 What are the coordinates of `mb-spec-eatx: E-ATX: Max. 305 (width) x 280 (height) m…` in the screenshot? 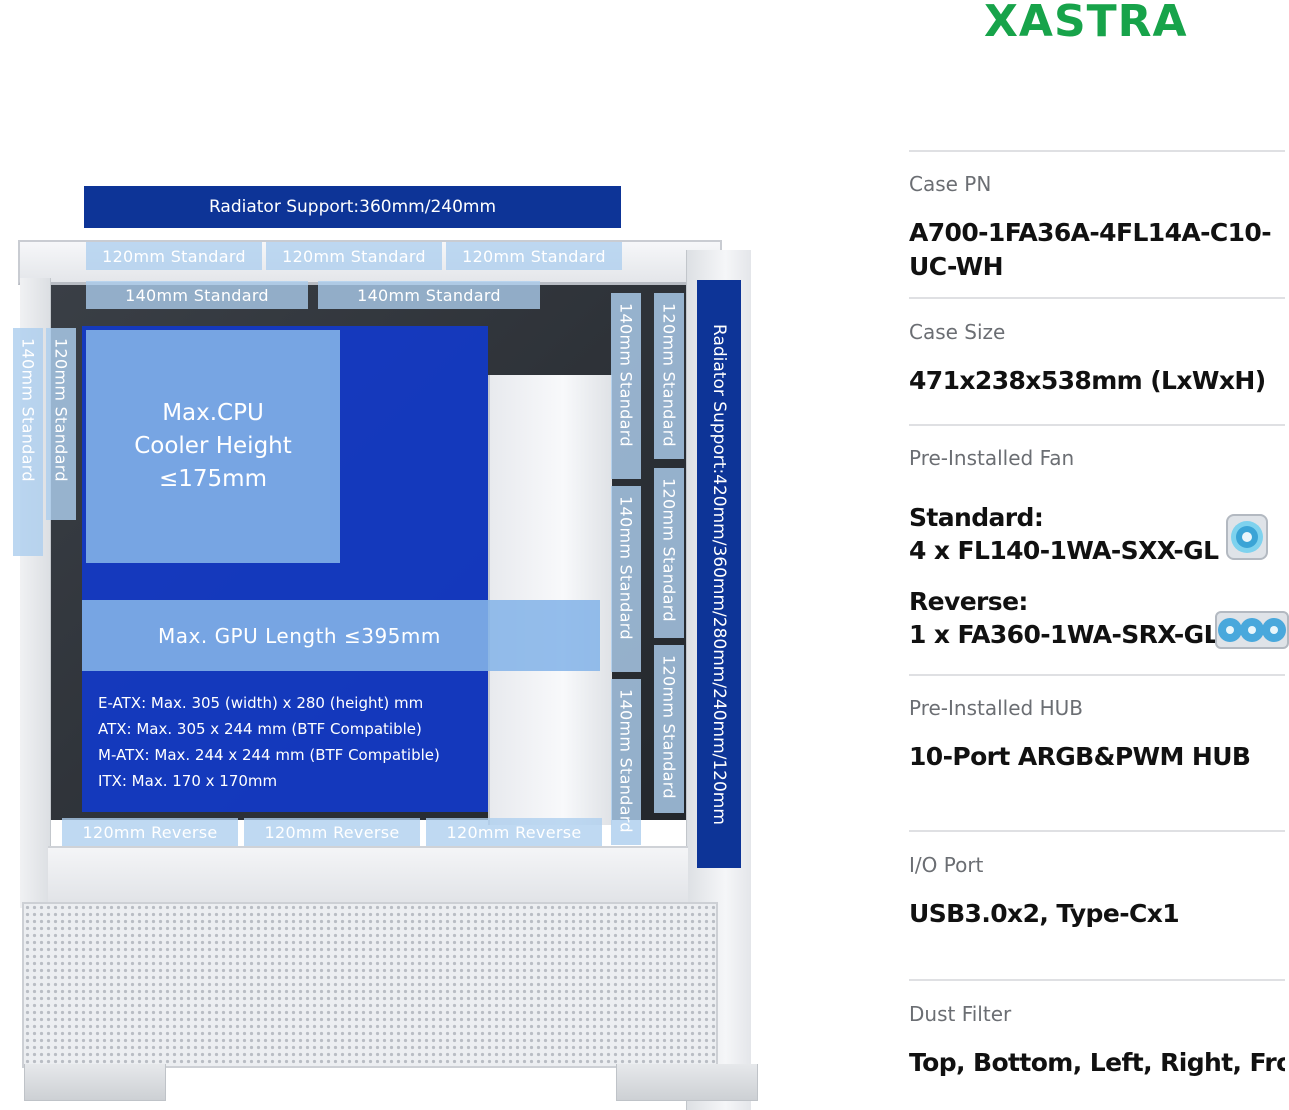 It's located at (261, 703).